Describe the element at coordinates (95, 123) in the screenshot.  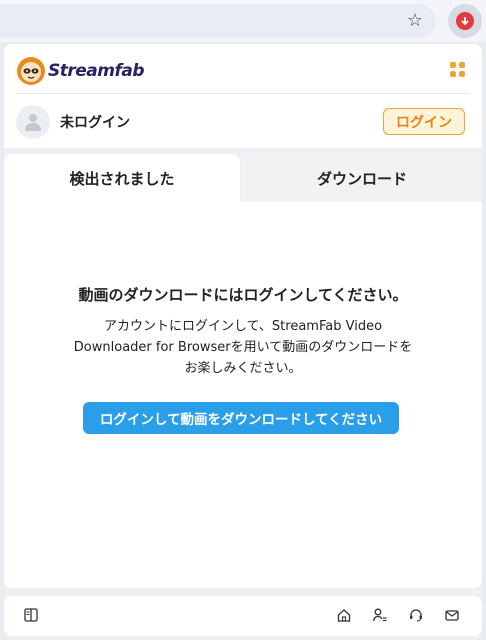
I see `user-status: 未ログイン` at that location.